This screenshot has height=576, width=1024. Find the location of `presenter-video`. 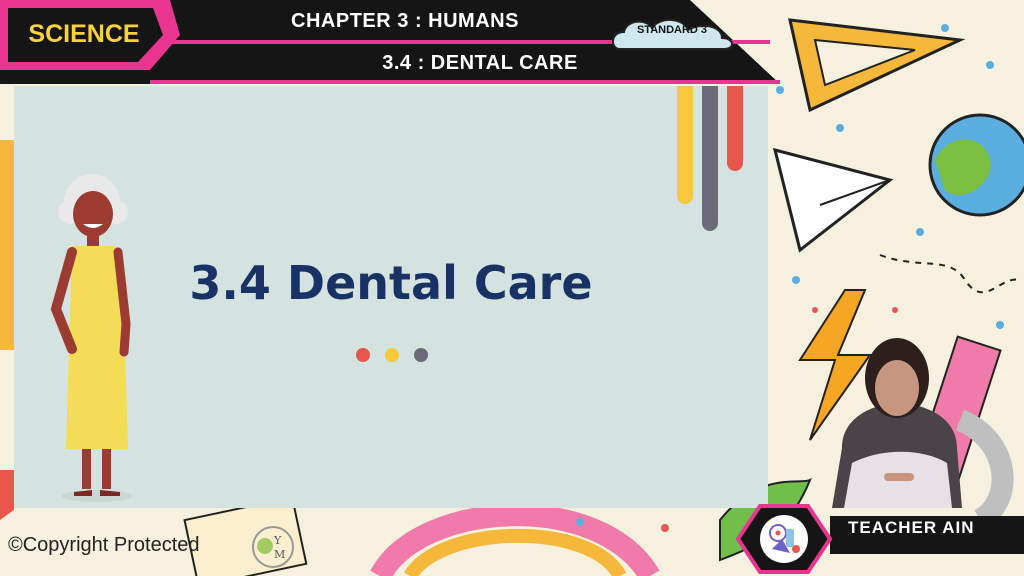

presenter-video is located at coordinates (897, 423).